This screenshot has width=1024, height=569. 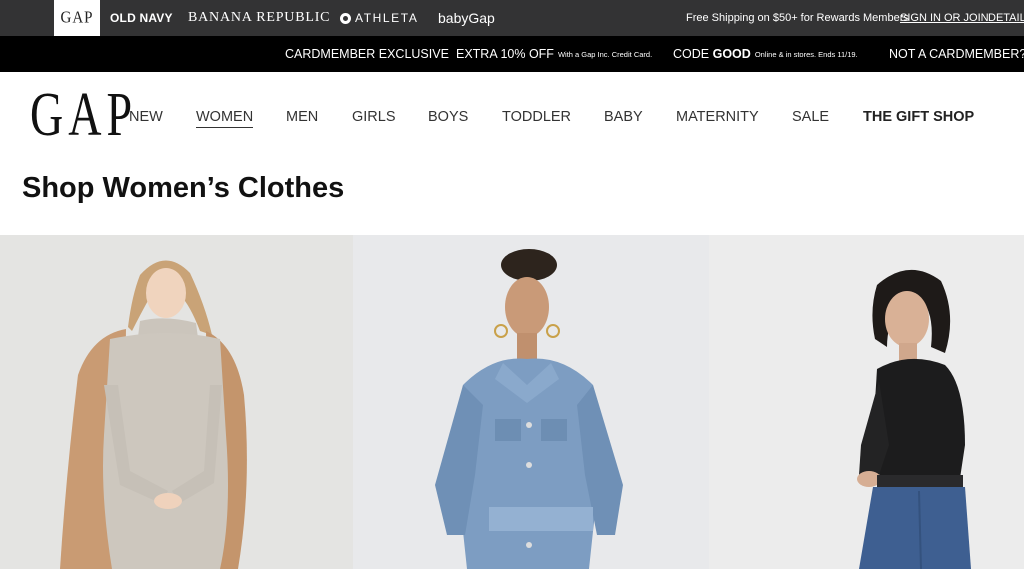 I want to click on nav-boys: BOYS, so click(x=448, y=117).